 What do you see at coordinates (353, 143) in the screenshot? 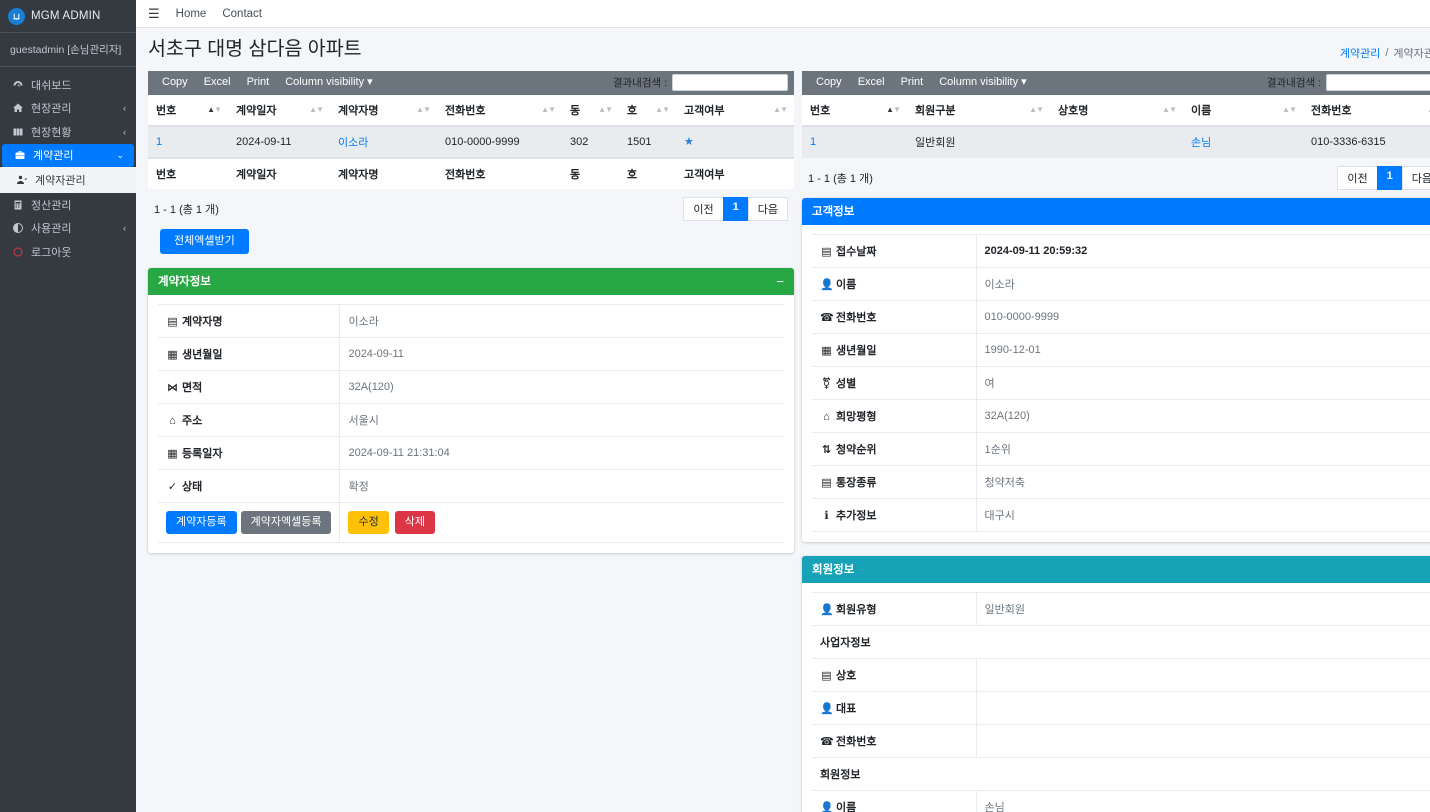
I see `contractor-name-link: 이소라` at bounding box center [353, 143].